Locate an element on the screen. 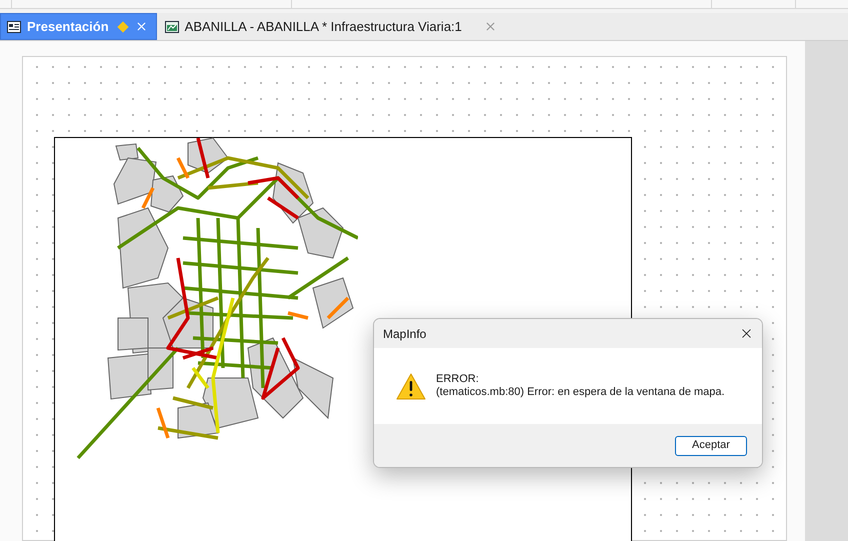 This screenshot has height=541, width=848. warning-icon is located at coordinates (411, 386).